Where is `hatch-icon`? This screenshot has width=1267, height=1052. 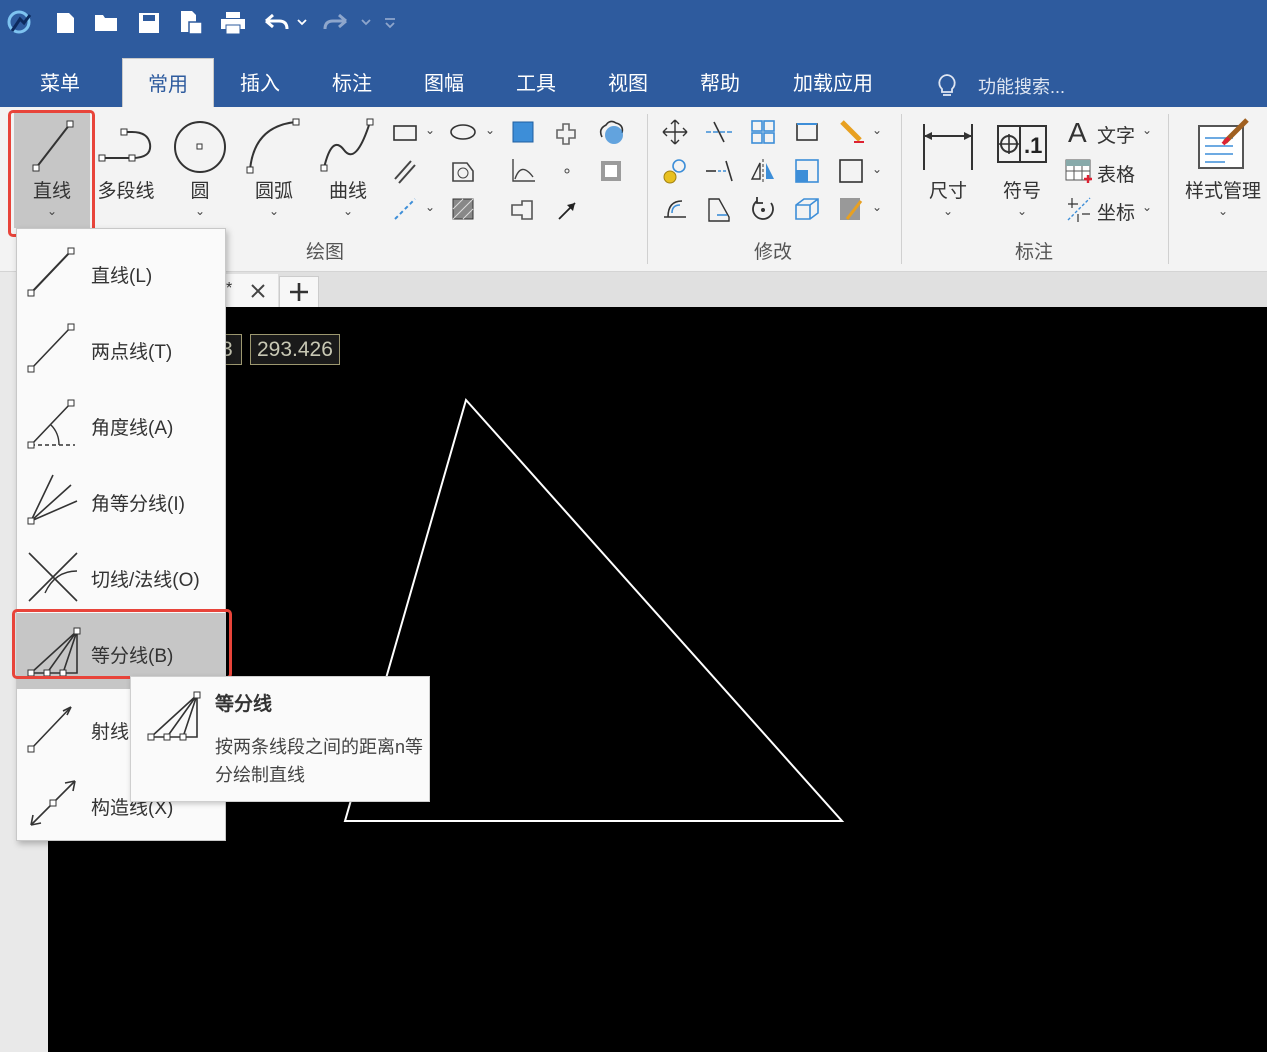
hatch-icon is located at coordinates (611, 171).